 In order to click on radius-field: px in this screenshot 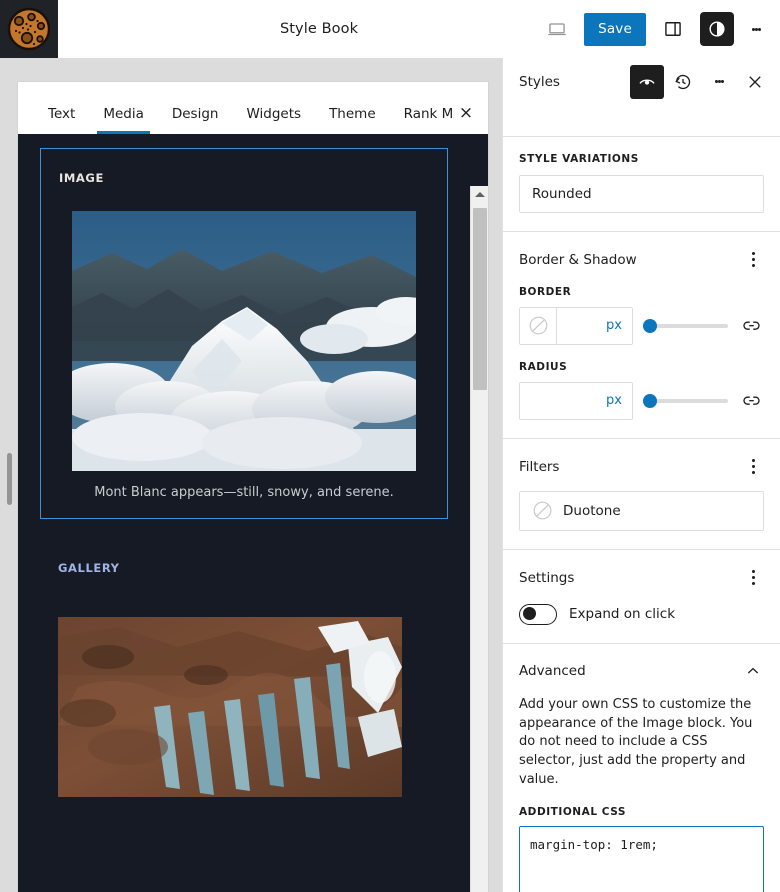, I will do `click(576, 400)`.